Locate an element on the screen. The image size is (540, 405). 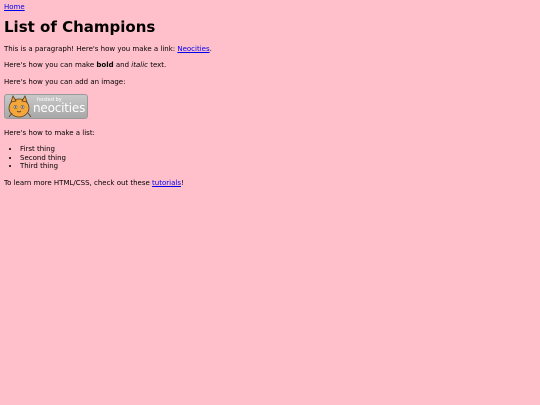
badge-big-text: neocities is located at coordinates (59, 108).